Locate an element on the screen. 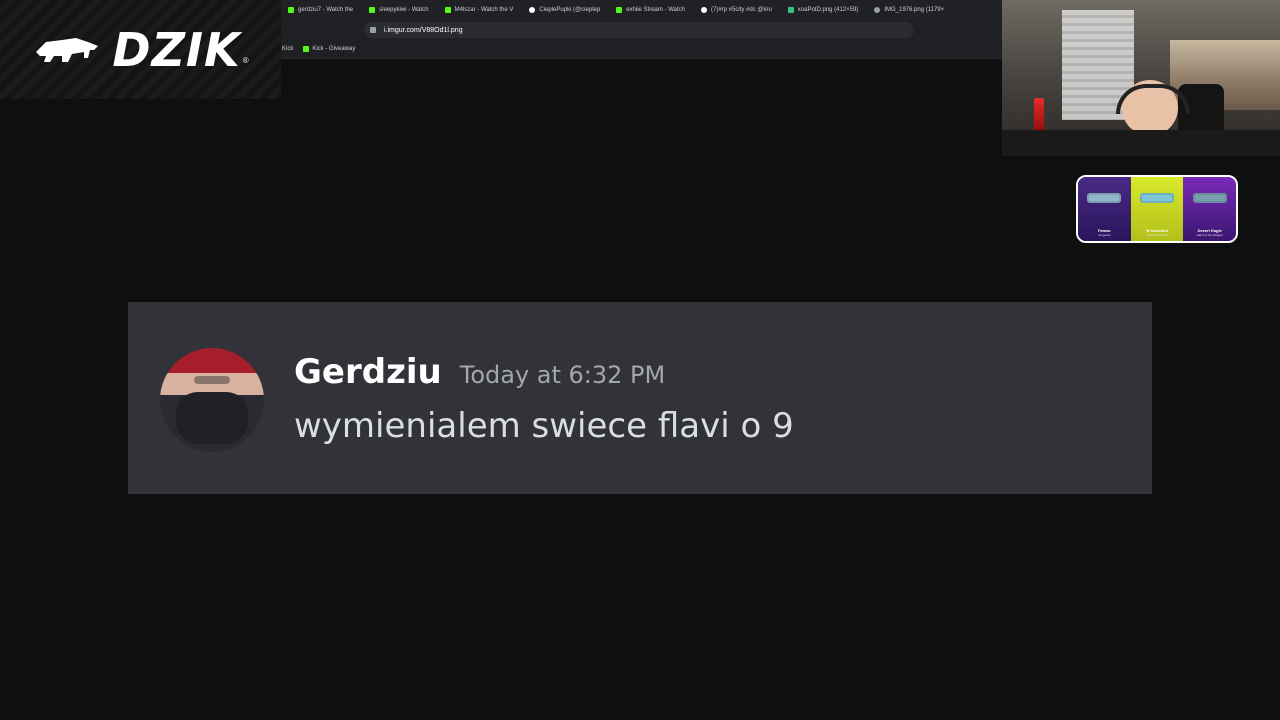  message-timestamp: Today at 6:32 PM is located at coordinates (562, 375).